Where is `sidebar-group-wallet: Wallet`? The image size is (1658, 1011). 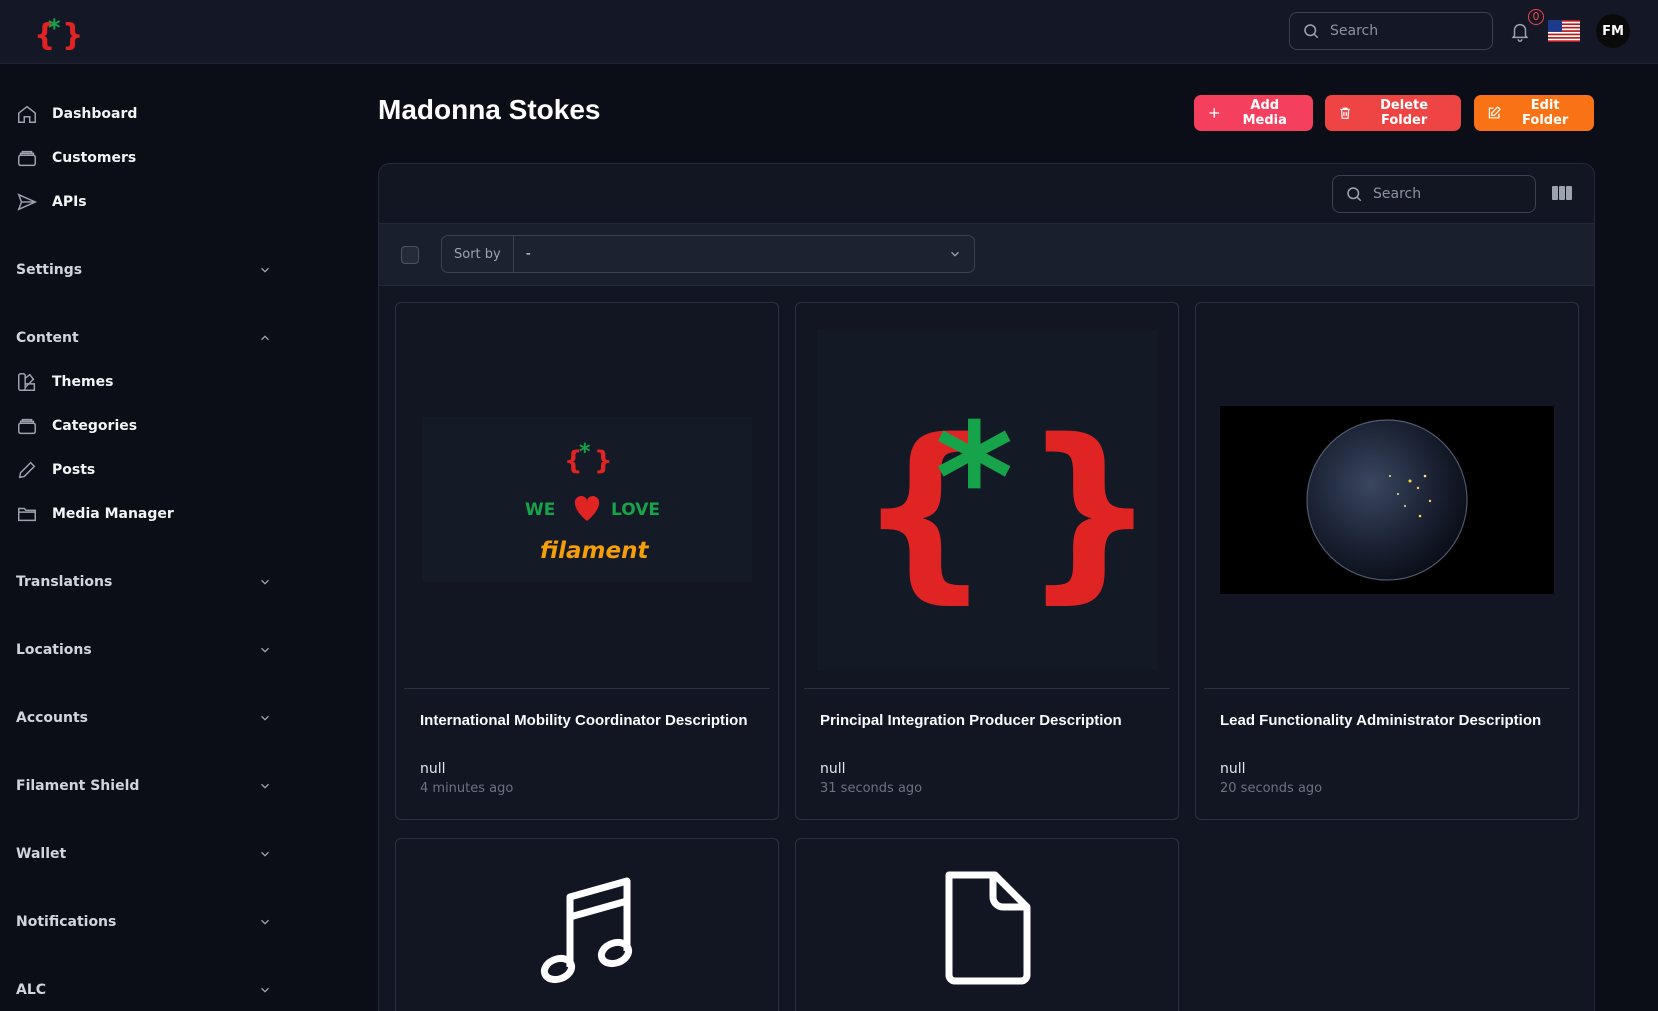 sidebar-group-wallet: Wallet is located at coordinates (144, 854).